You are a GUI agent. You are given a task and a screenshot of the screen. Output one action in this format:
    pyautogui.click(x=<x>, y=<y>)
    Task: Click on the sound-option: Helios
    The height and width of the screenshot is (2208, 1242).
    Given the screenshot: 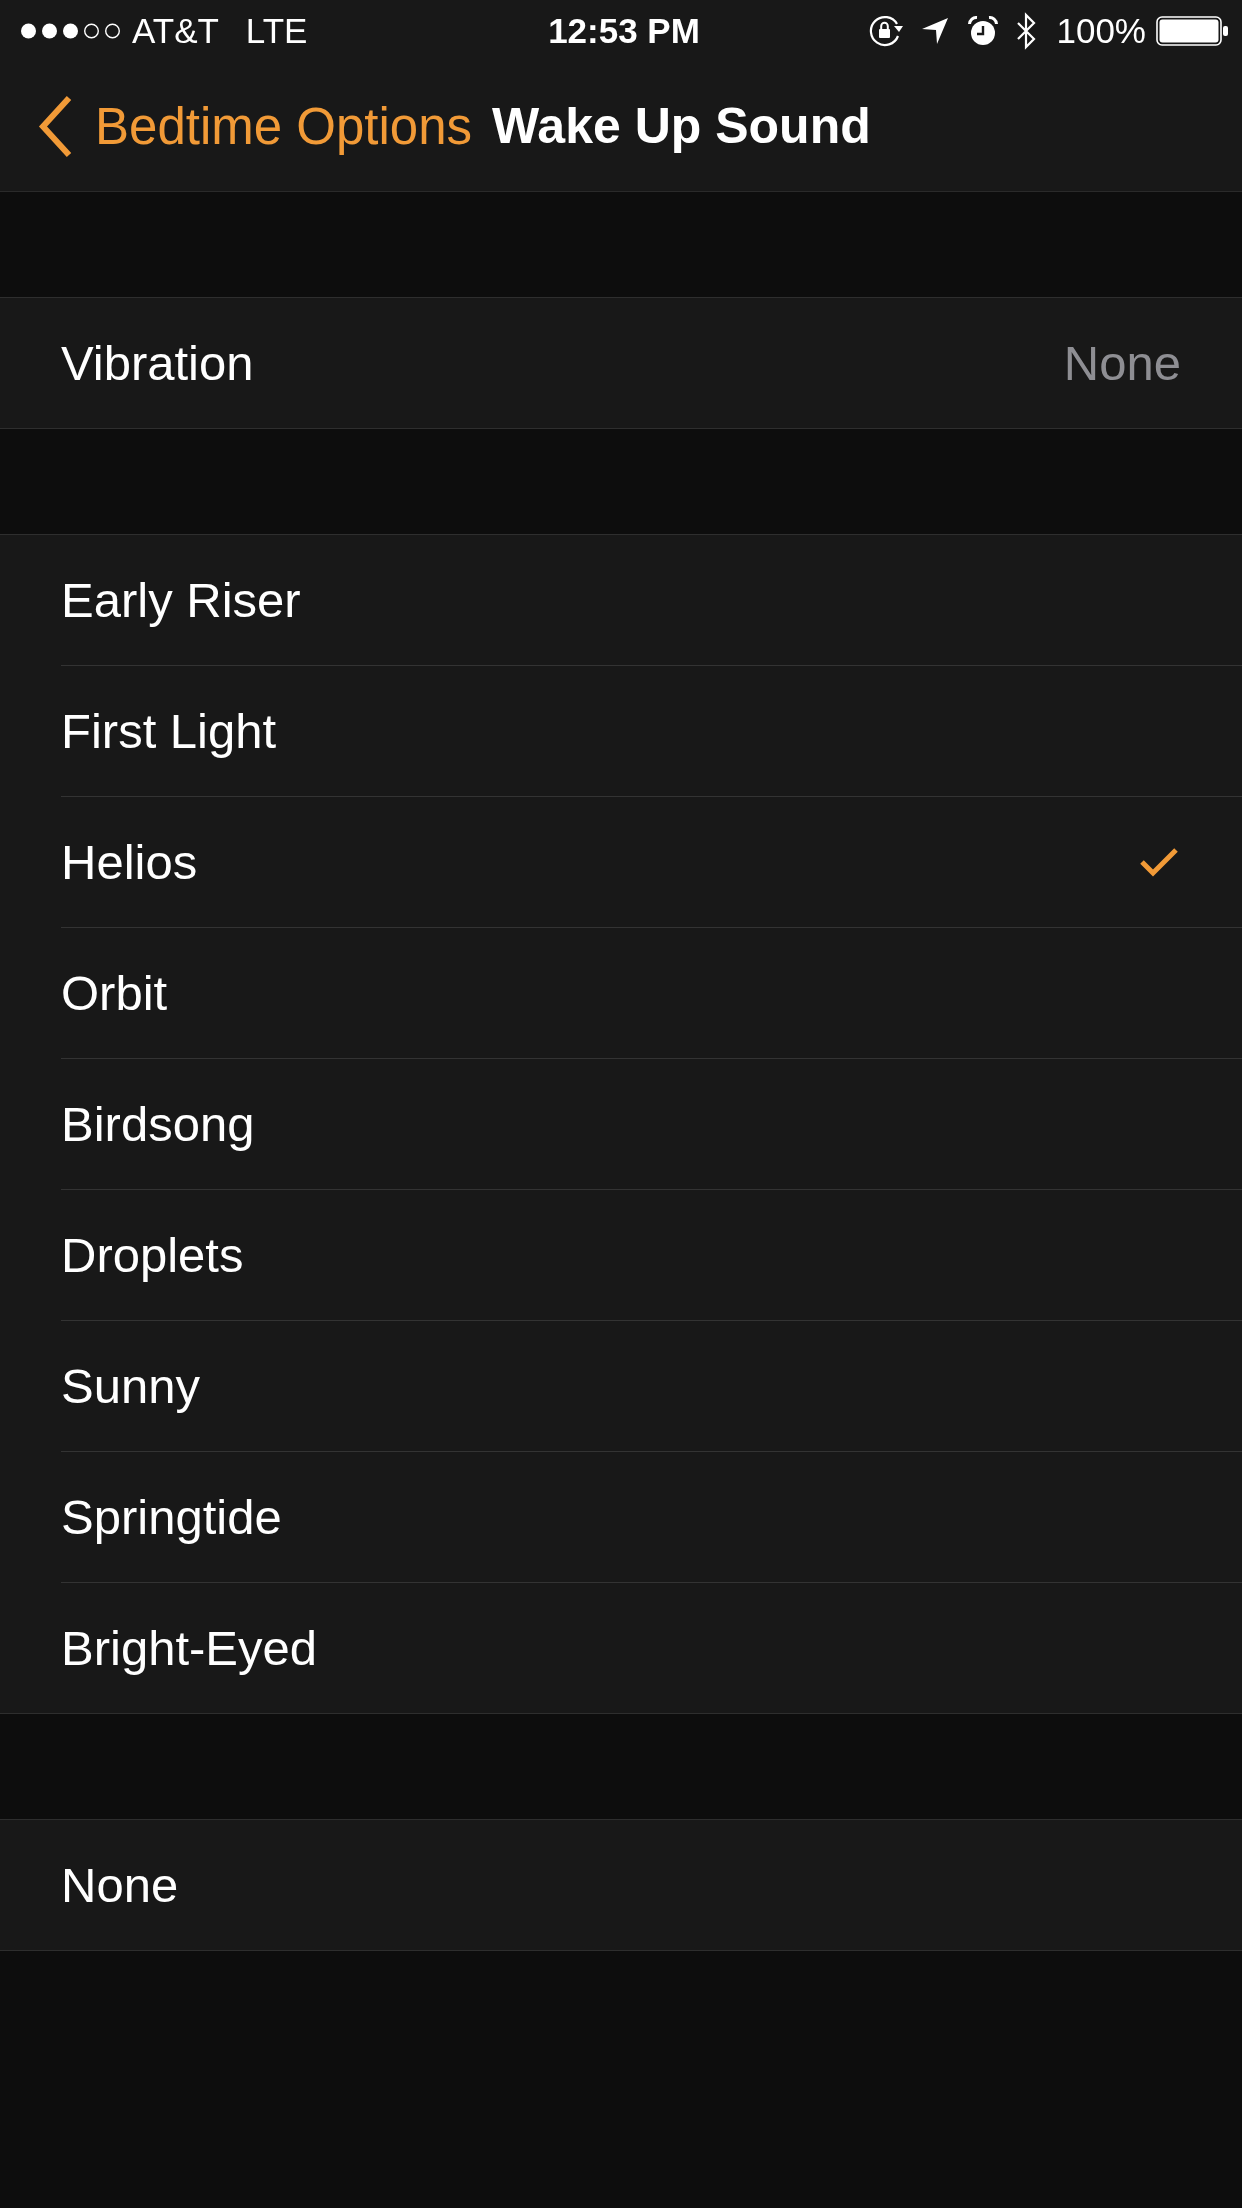 What is the action you would take?
    pyautogui.click(x=651, y=862)
    